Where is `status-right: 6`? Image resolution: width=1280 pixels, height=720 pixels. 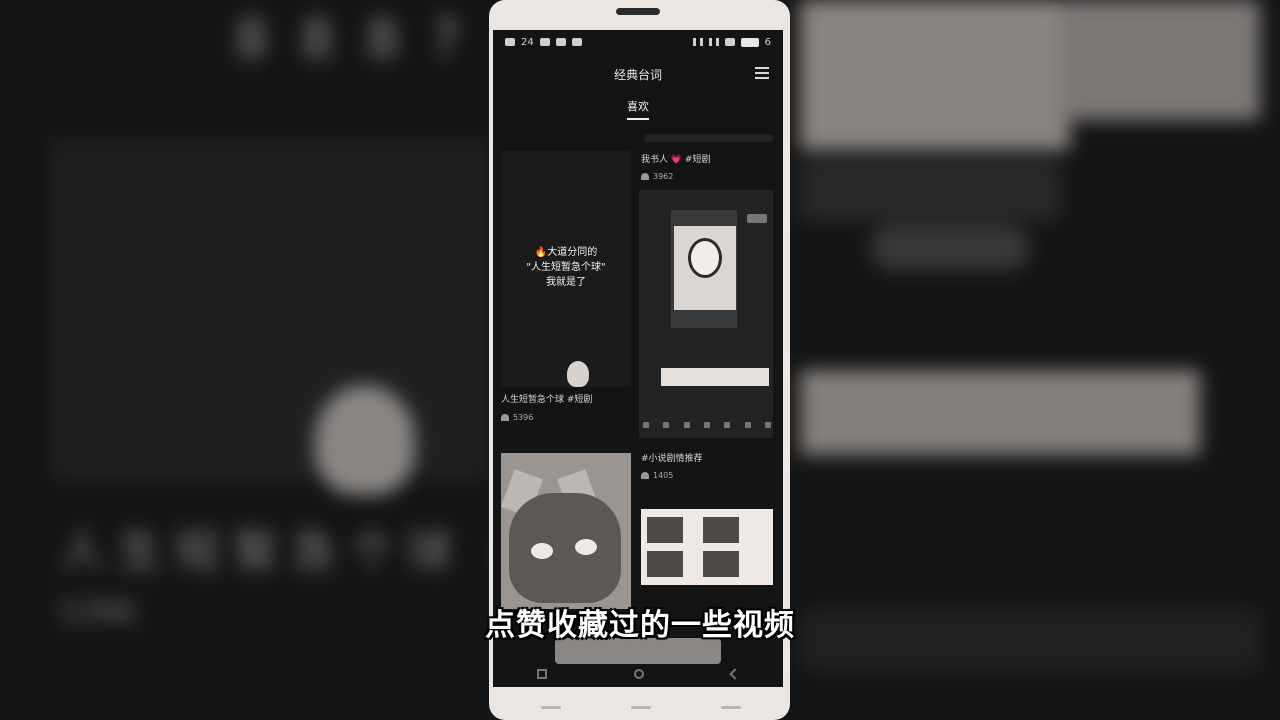
status-right: 6 is located at coordinates (731, 42).